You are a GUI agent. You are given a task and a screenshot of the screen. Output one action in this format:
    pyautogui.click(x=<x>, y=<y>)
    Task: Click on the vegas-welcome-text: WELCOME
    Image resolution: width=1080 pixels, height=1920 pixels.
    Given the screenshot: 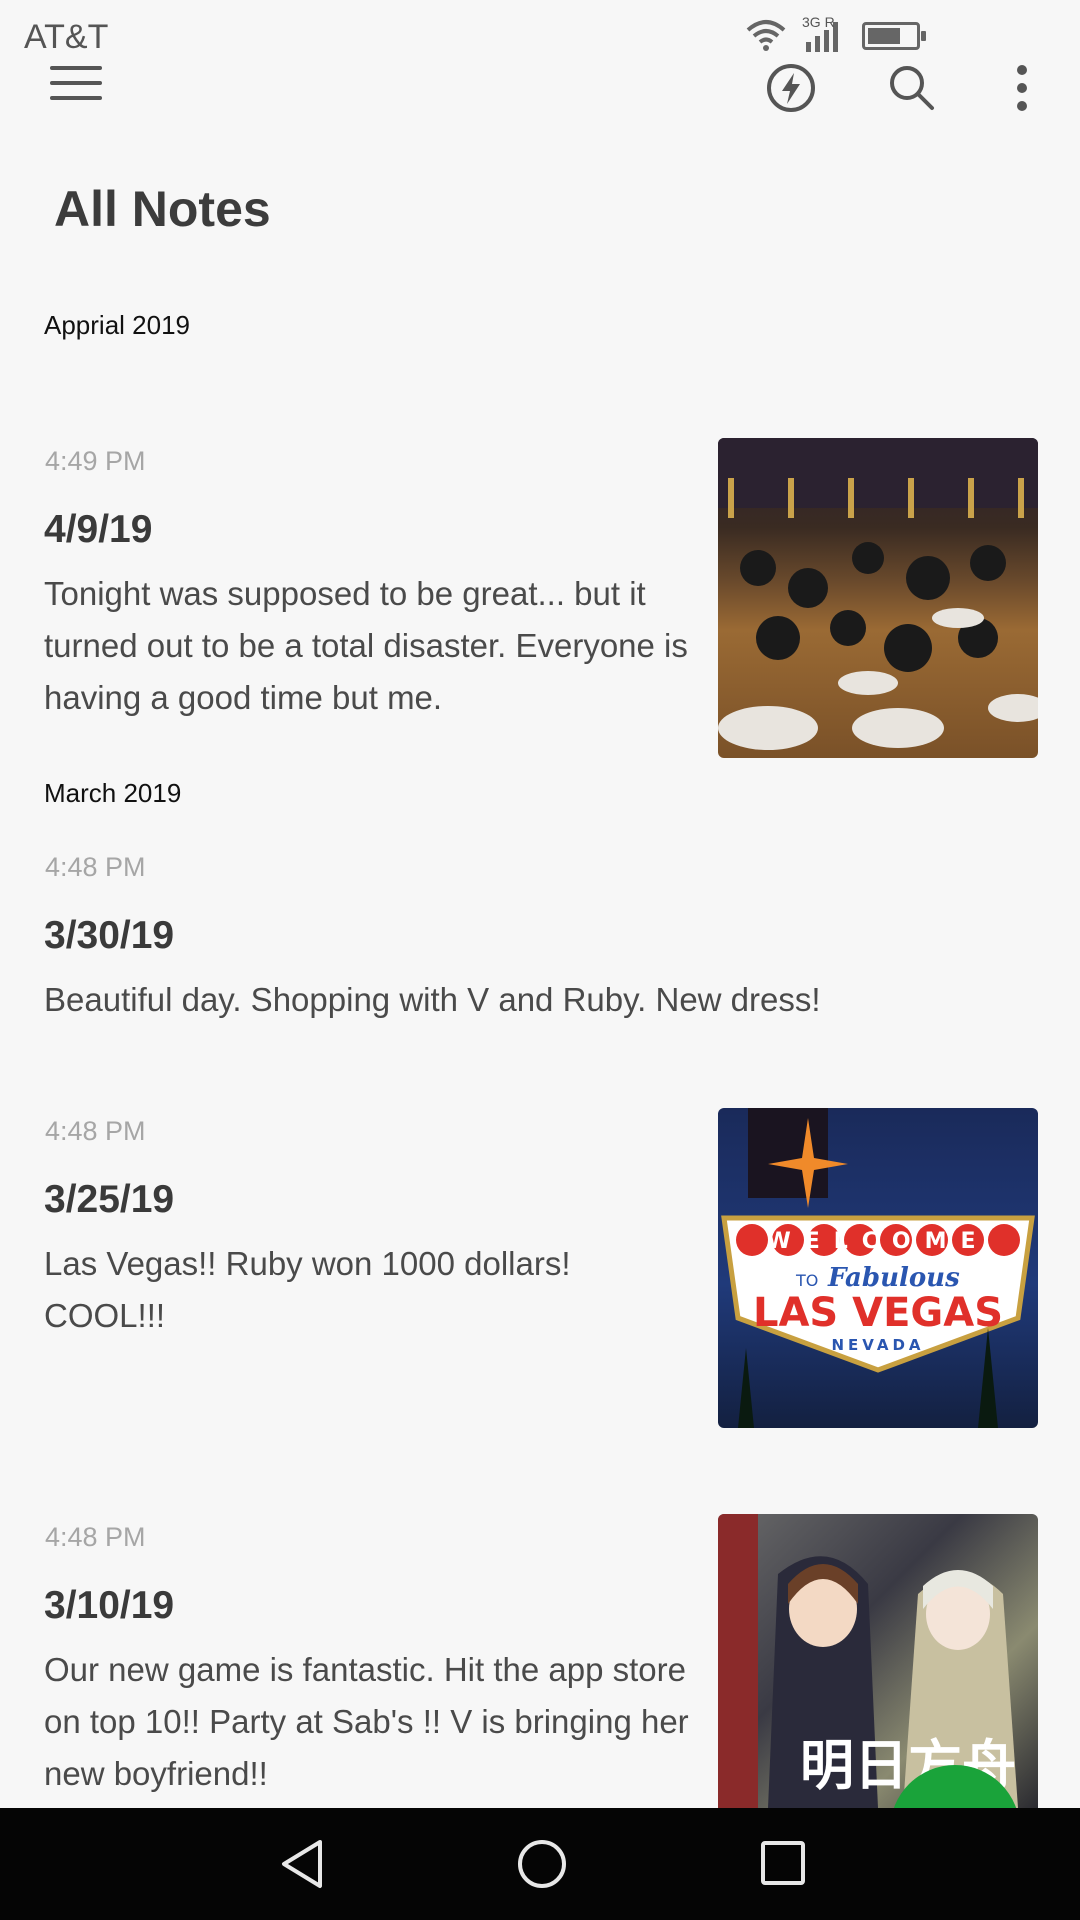 What is the action you would take?
    pyautogui.click(x=877, y=1241)
    